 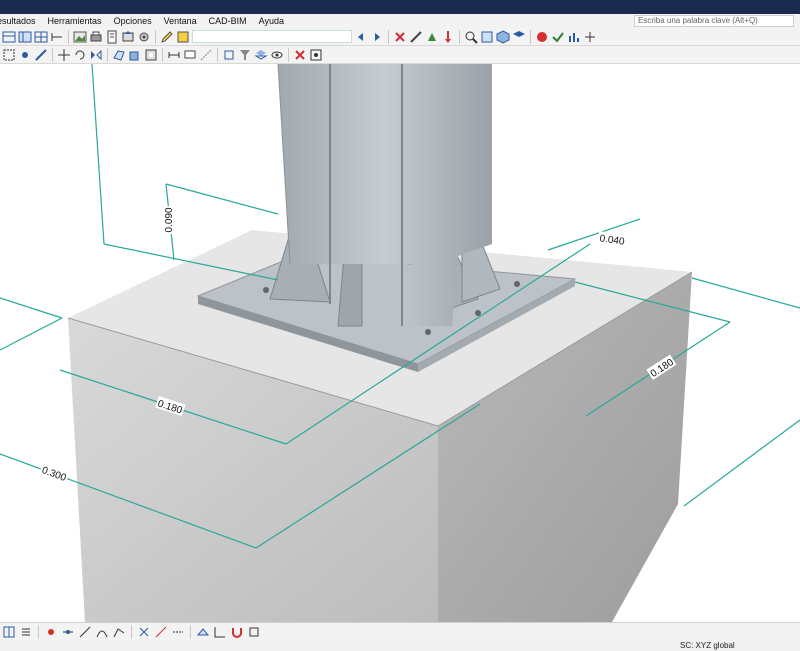 What do you see at coordinates (151, 55) in the screenshot?
I see `opening-icon` at bounding box center [151, 55].